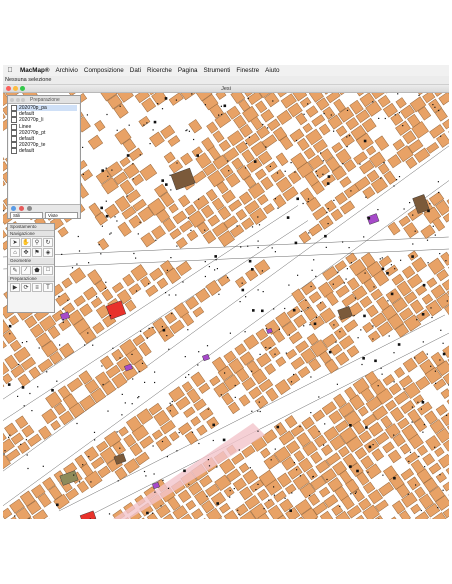 The image size is (452, 584). Describe the element at coordinates (48, 270) in the screenshot. I see `rect-tool-icon: □` at that location.